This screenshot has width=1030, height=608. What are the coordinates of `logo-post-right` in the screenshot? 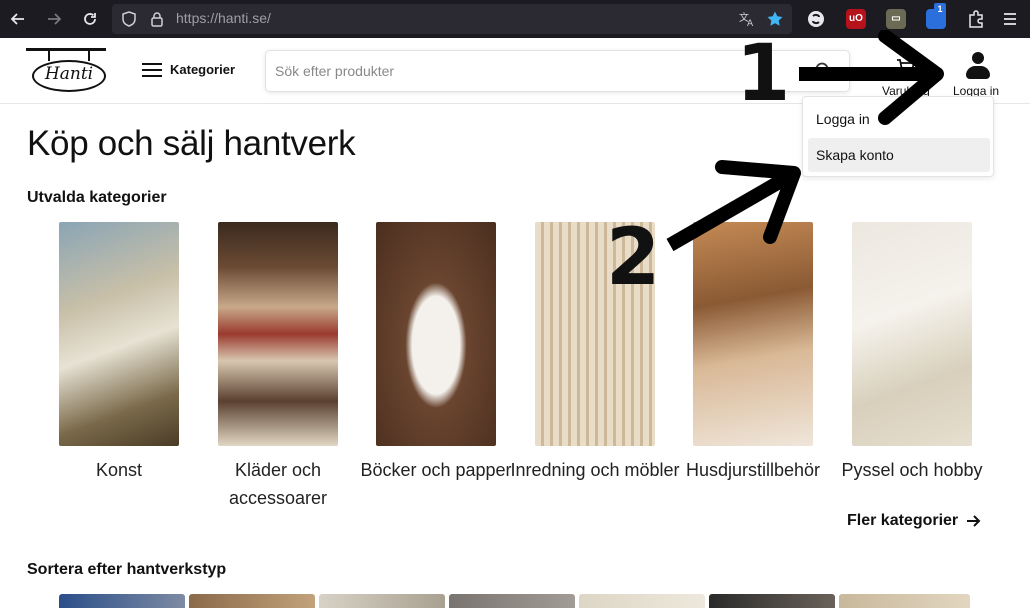 It's located at (89, 56).